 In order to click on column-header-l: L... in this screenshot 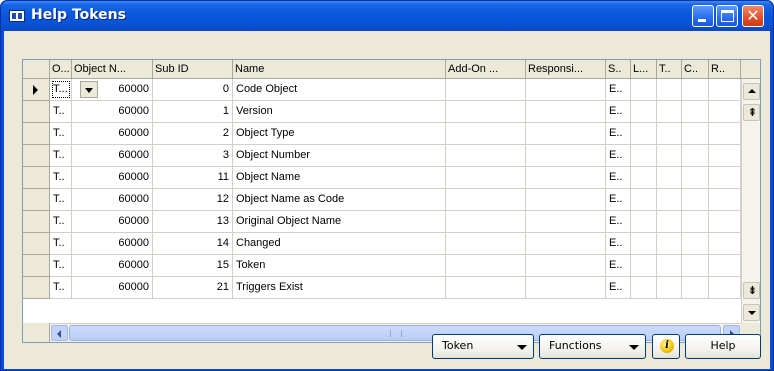, I will do `click(644, 69)`.